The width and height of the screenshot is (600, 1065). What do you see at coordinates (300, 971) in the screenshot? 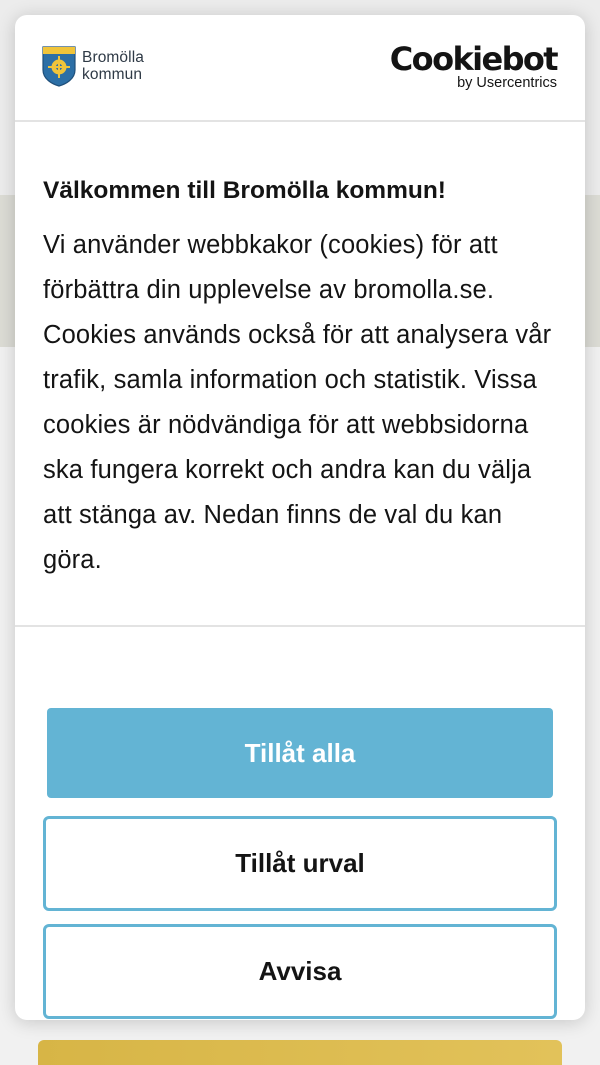
I see `deny-button: Avvisa` at bounding box center [300, 971].